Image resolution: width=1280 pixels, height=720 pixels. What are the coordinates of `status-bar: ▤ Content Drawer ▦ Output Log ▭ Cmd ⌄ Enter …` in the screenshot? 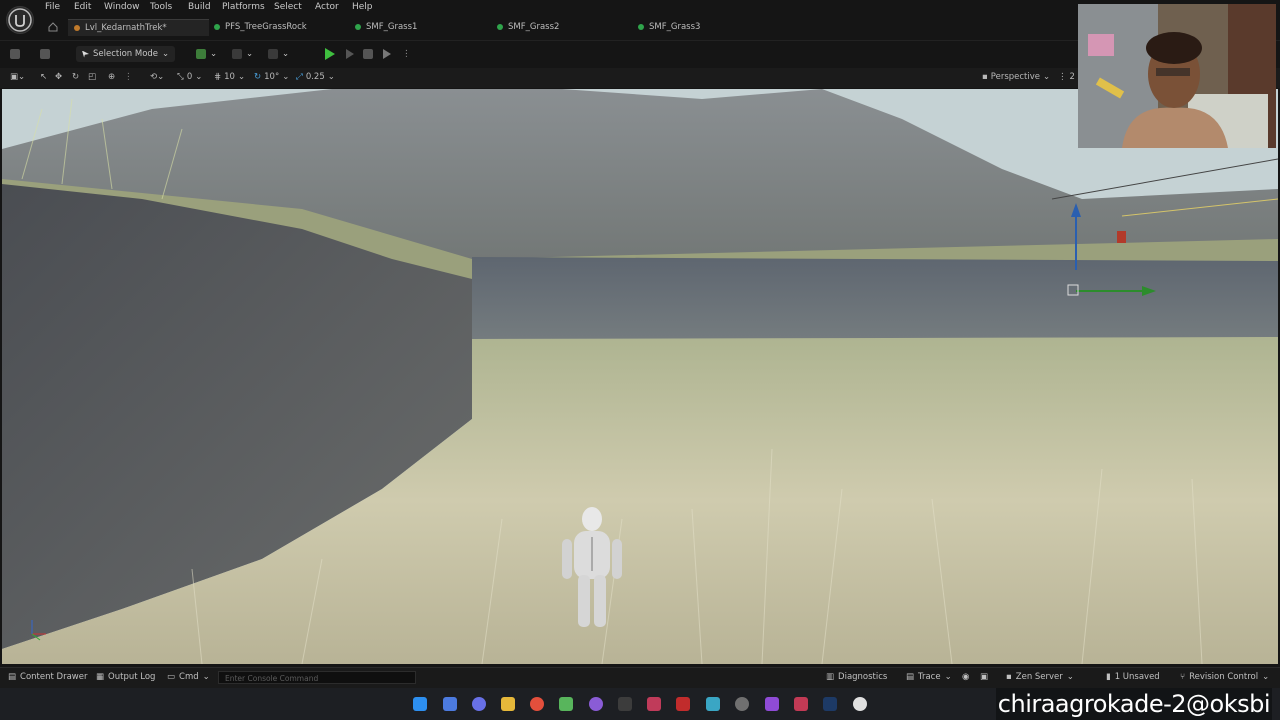 It's located at (640, 677).